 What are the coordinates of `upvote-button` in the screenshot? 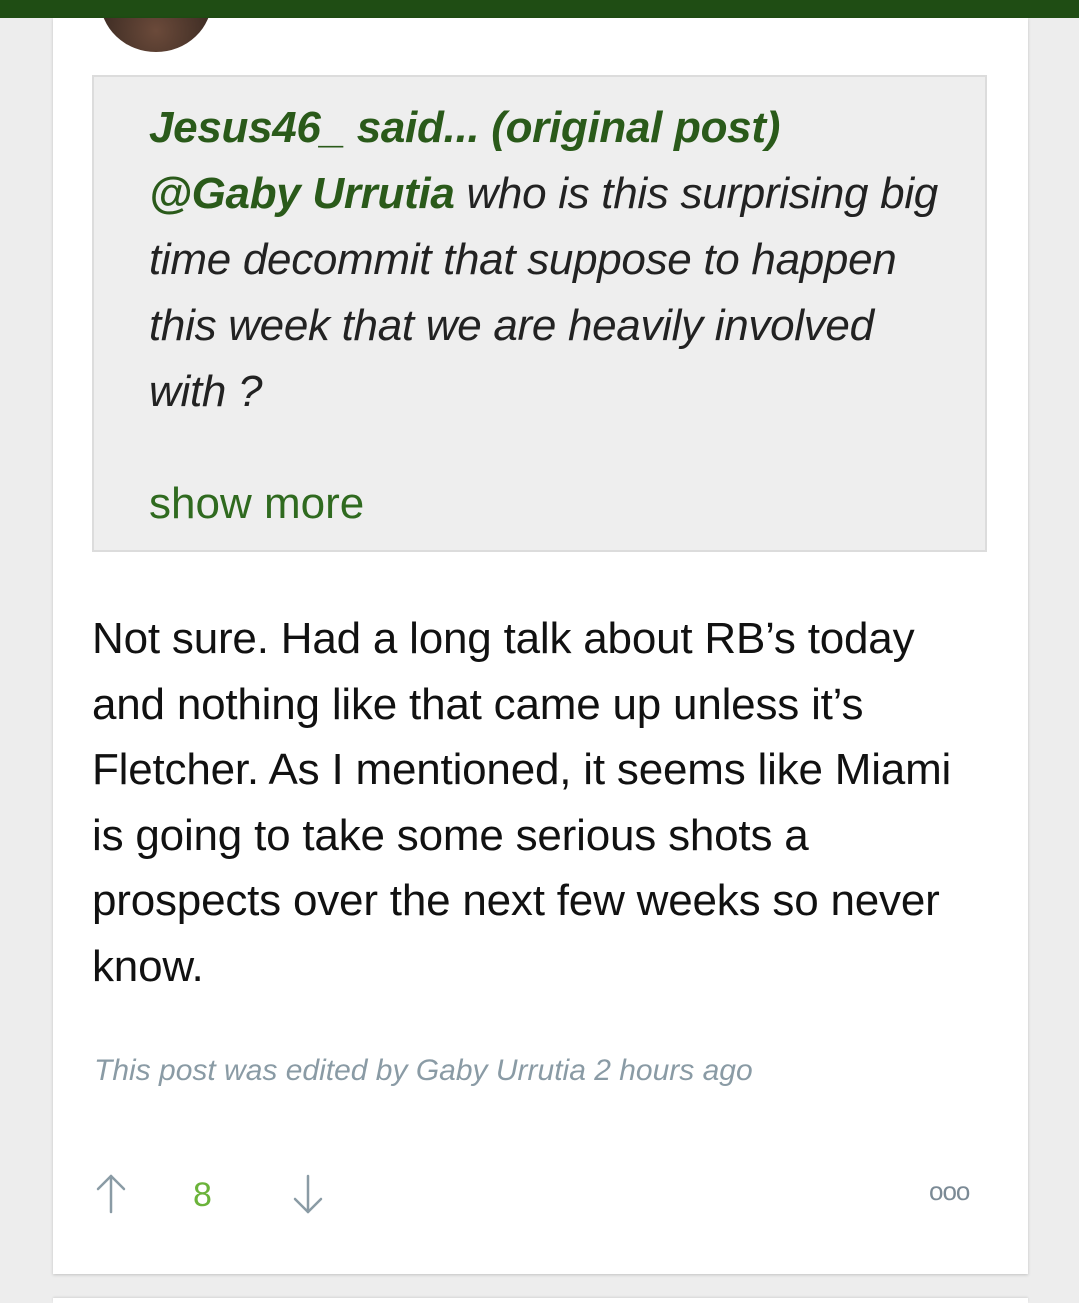 It's located at (111, 1194).